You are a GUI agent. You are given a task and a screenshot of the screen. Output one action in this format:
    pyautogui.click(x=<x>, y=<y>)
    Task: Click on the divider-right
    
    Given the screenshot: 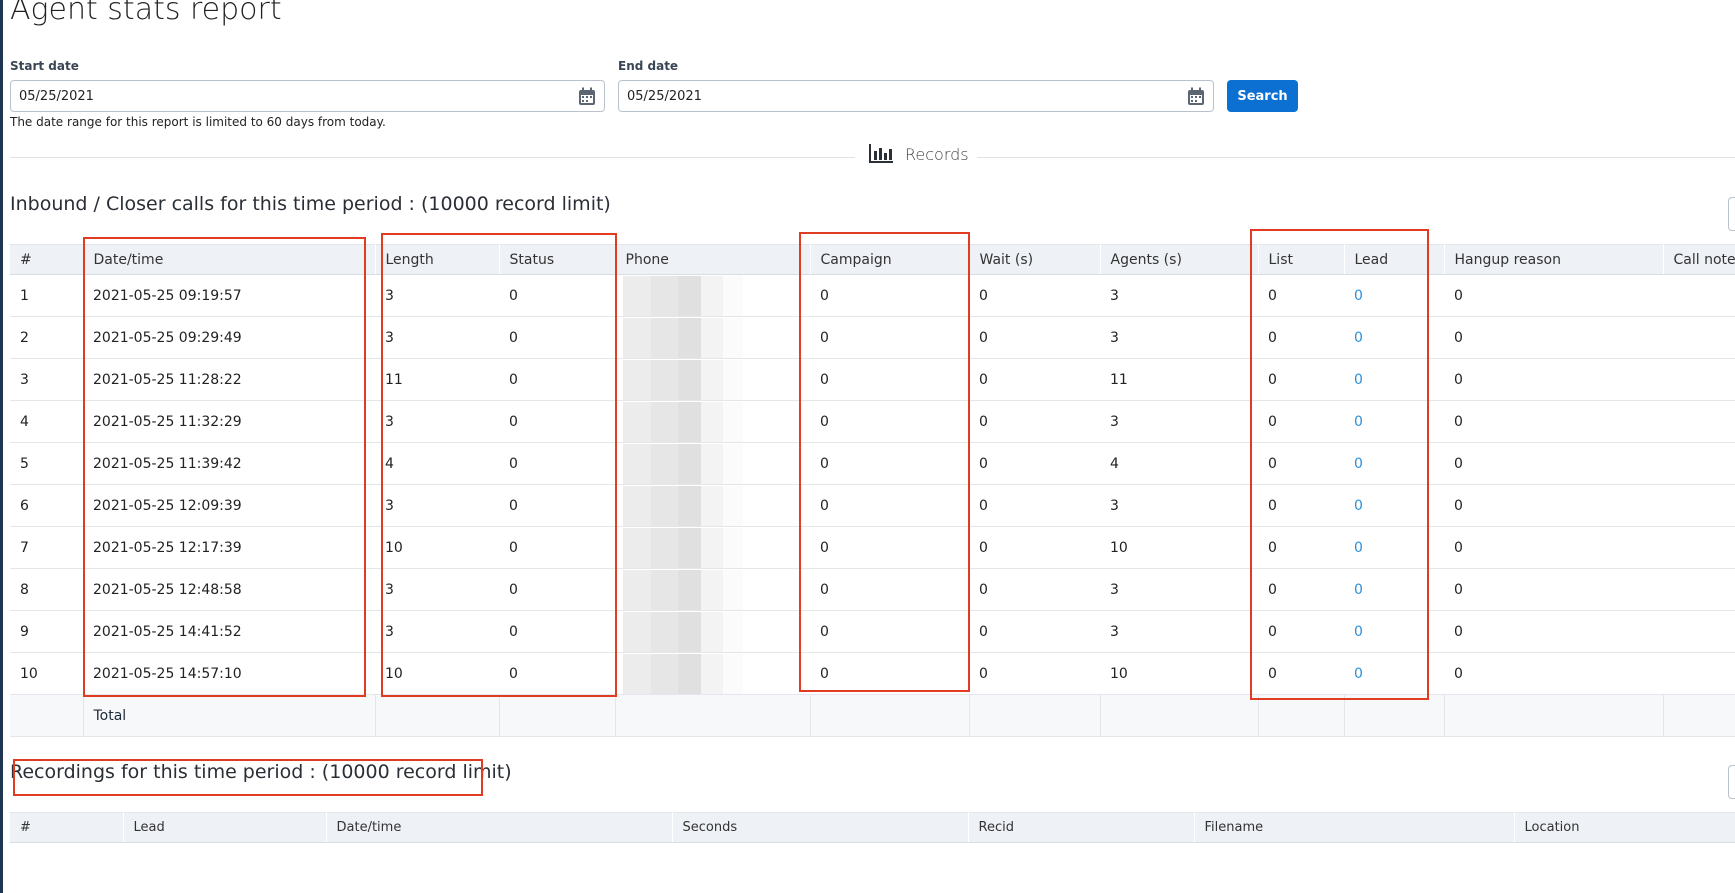 What is the action you would take?
    pyautogui.click(x=1356, y=157)
    